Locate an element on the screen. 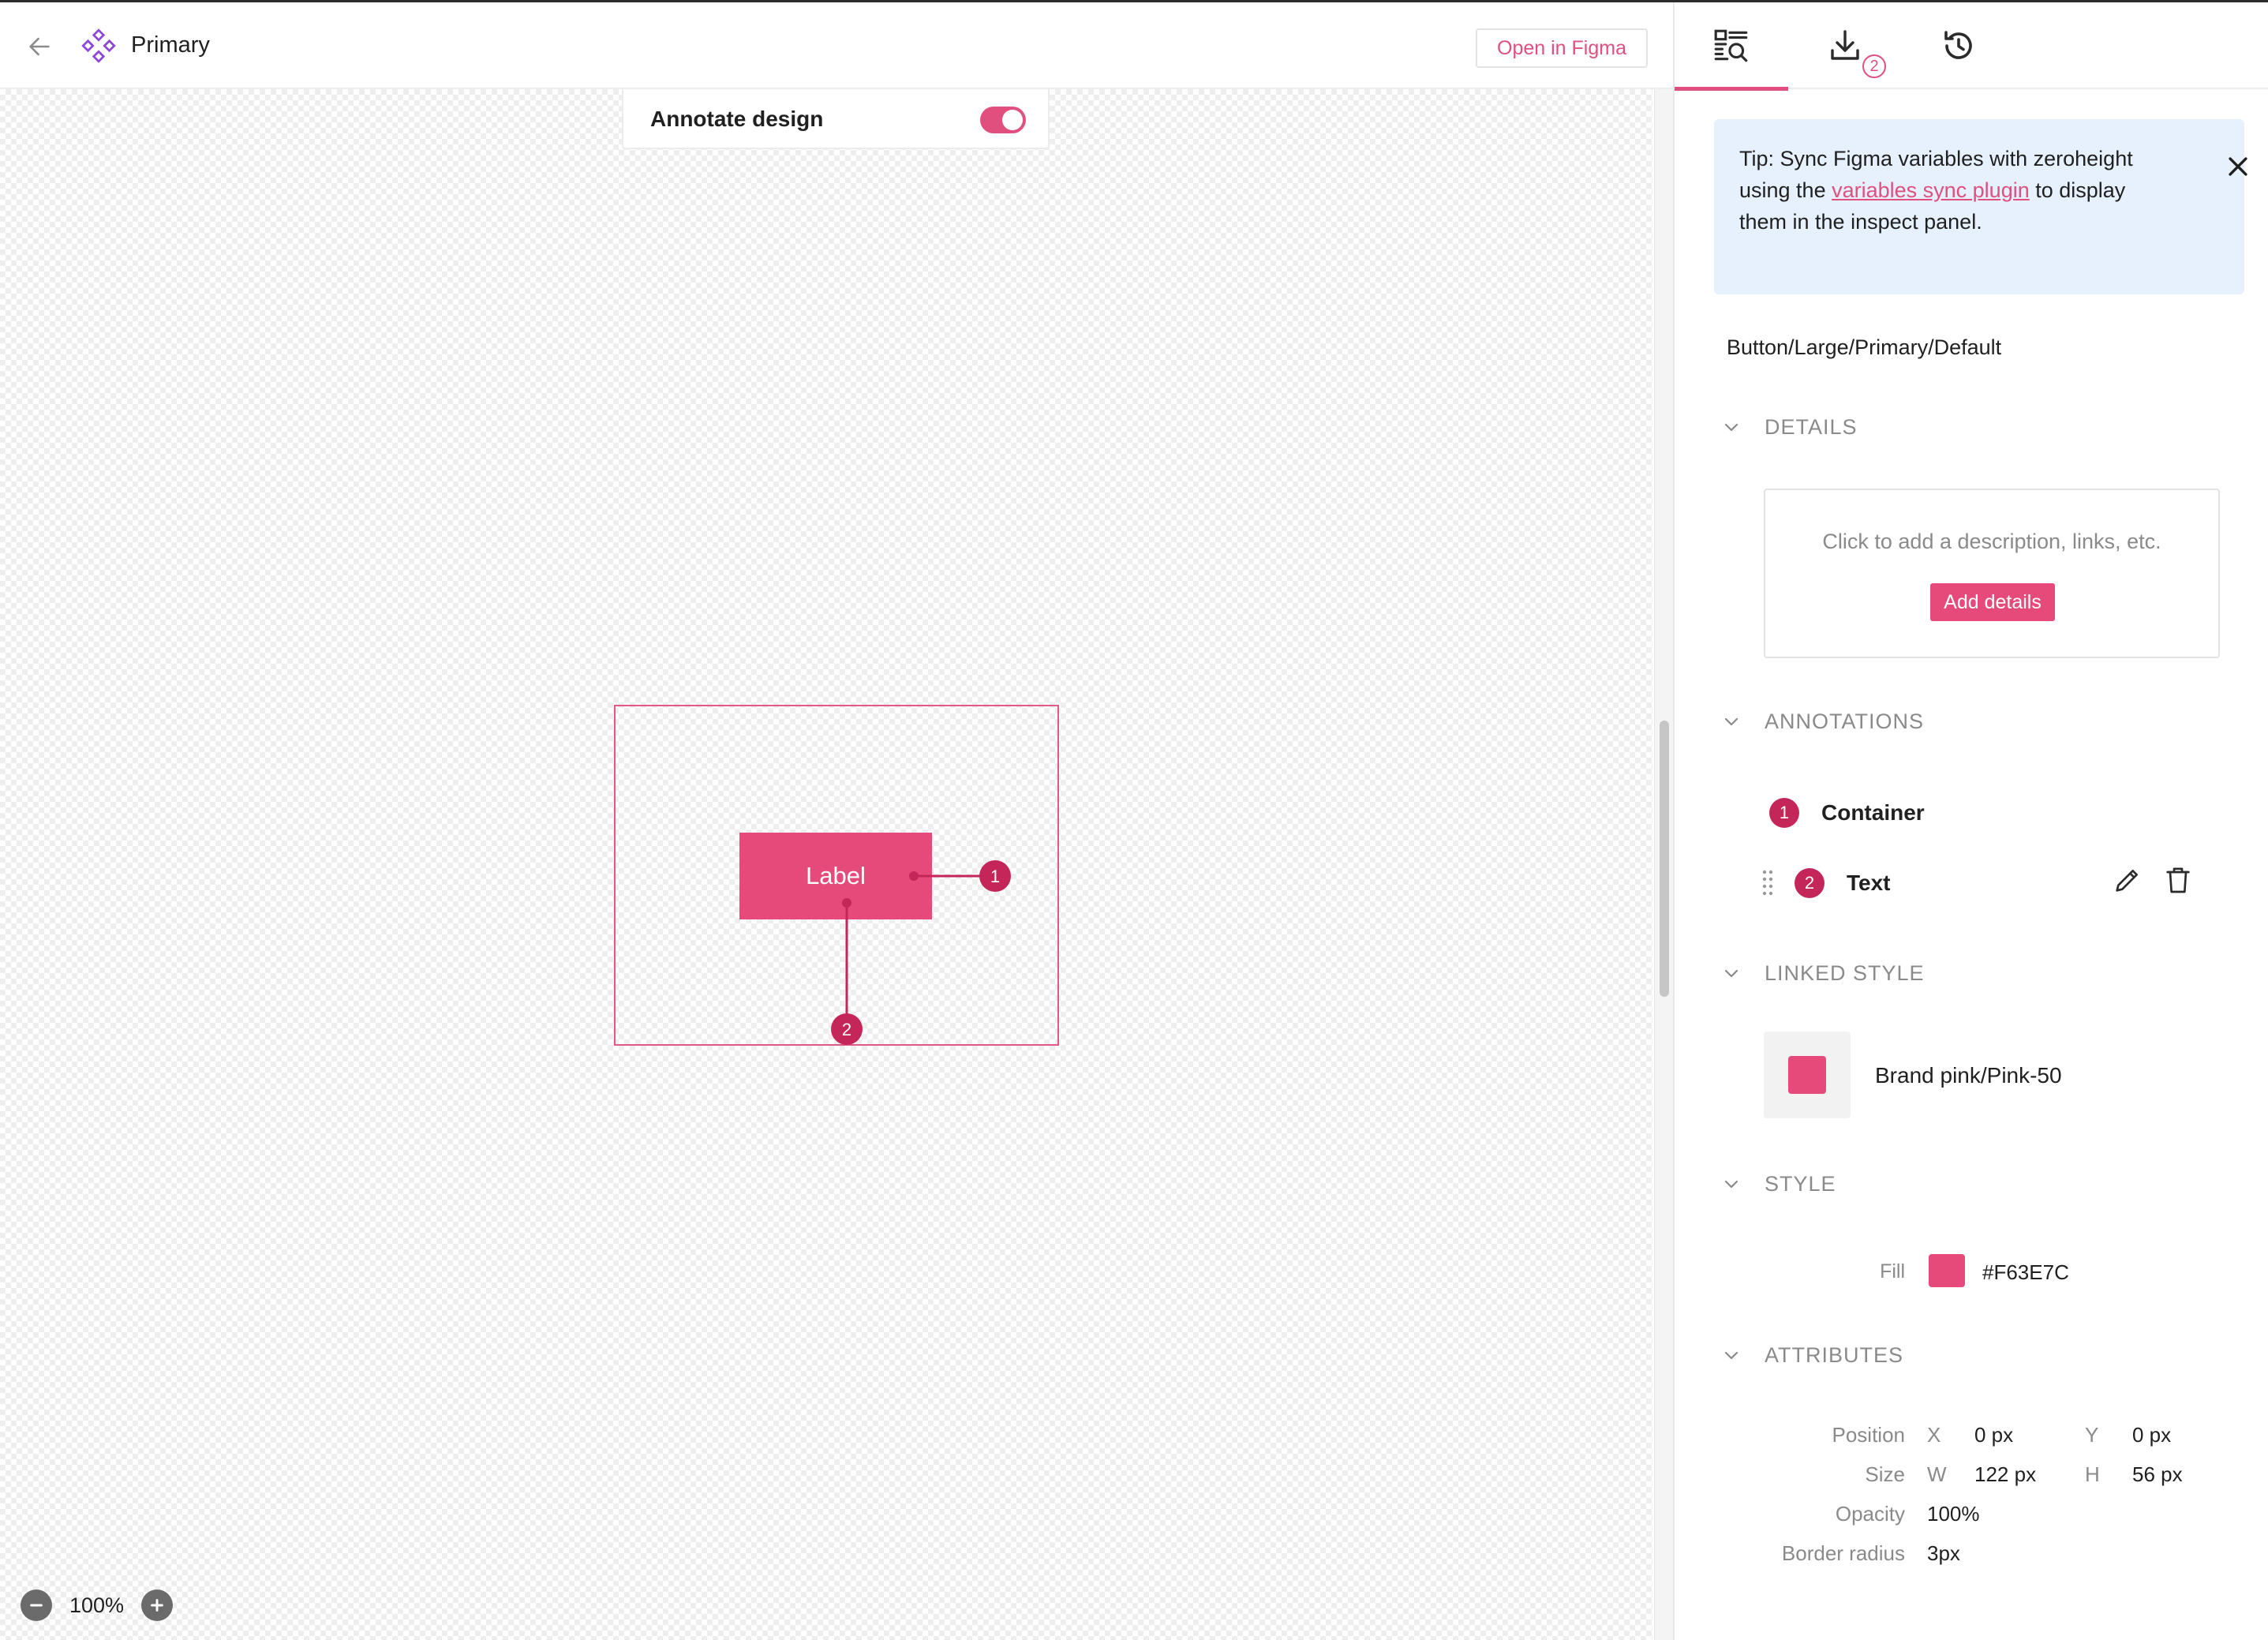 Image resolution: width=2268 pixels, height=1640 pixels. section-details-header: DETAILS is located at coordinates (1788, 427).